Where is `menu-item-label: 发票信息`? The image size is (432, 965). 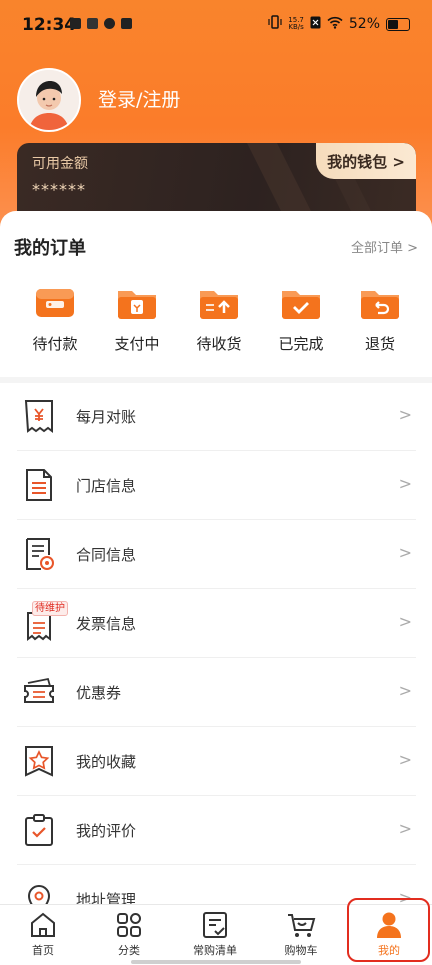 menu-item-label: 发票信息 is located at coordinates (106, 624).